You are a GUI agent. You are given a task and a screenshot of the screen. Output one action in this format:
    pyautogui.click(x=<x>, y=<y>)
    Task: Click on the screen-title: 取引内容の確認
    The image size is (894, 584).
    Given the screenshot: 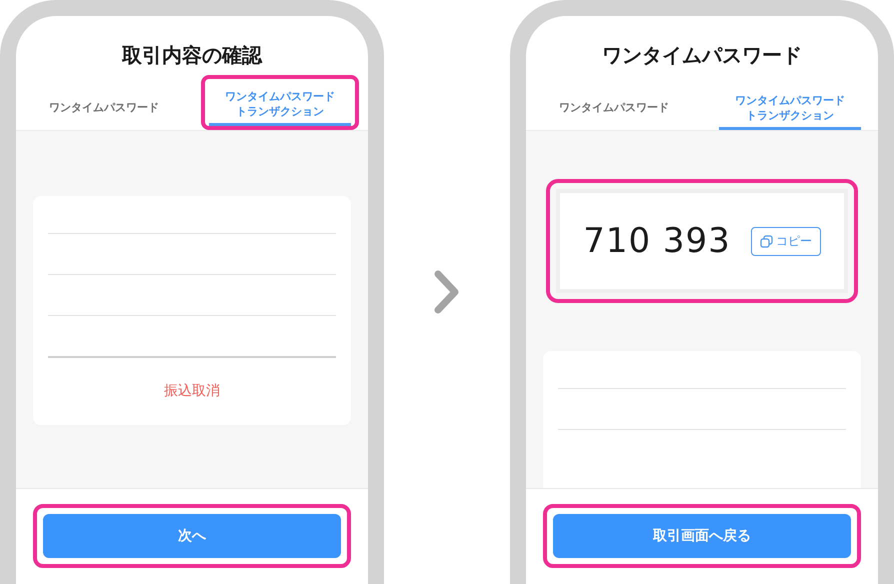 What is the action you would take?
    pyautogui.click(x=192, y=55)
    